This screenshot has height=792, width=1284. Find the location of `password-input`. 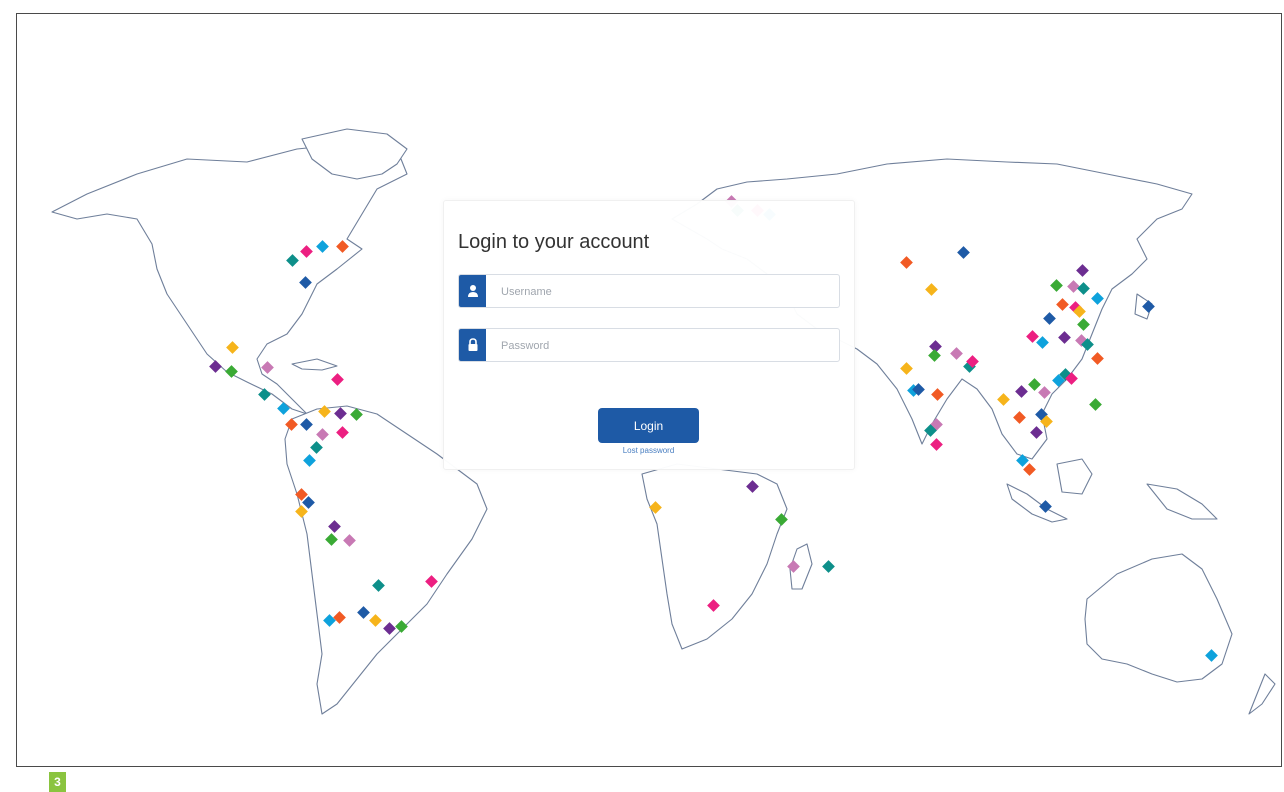

password-input is located at coordinates (661, 346).